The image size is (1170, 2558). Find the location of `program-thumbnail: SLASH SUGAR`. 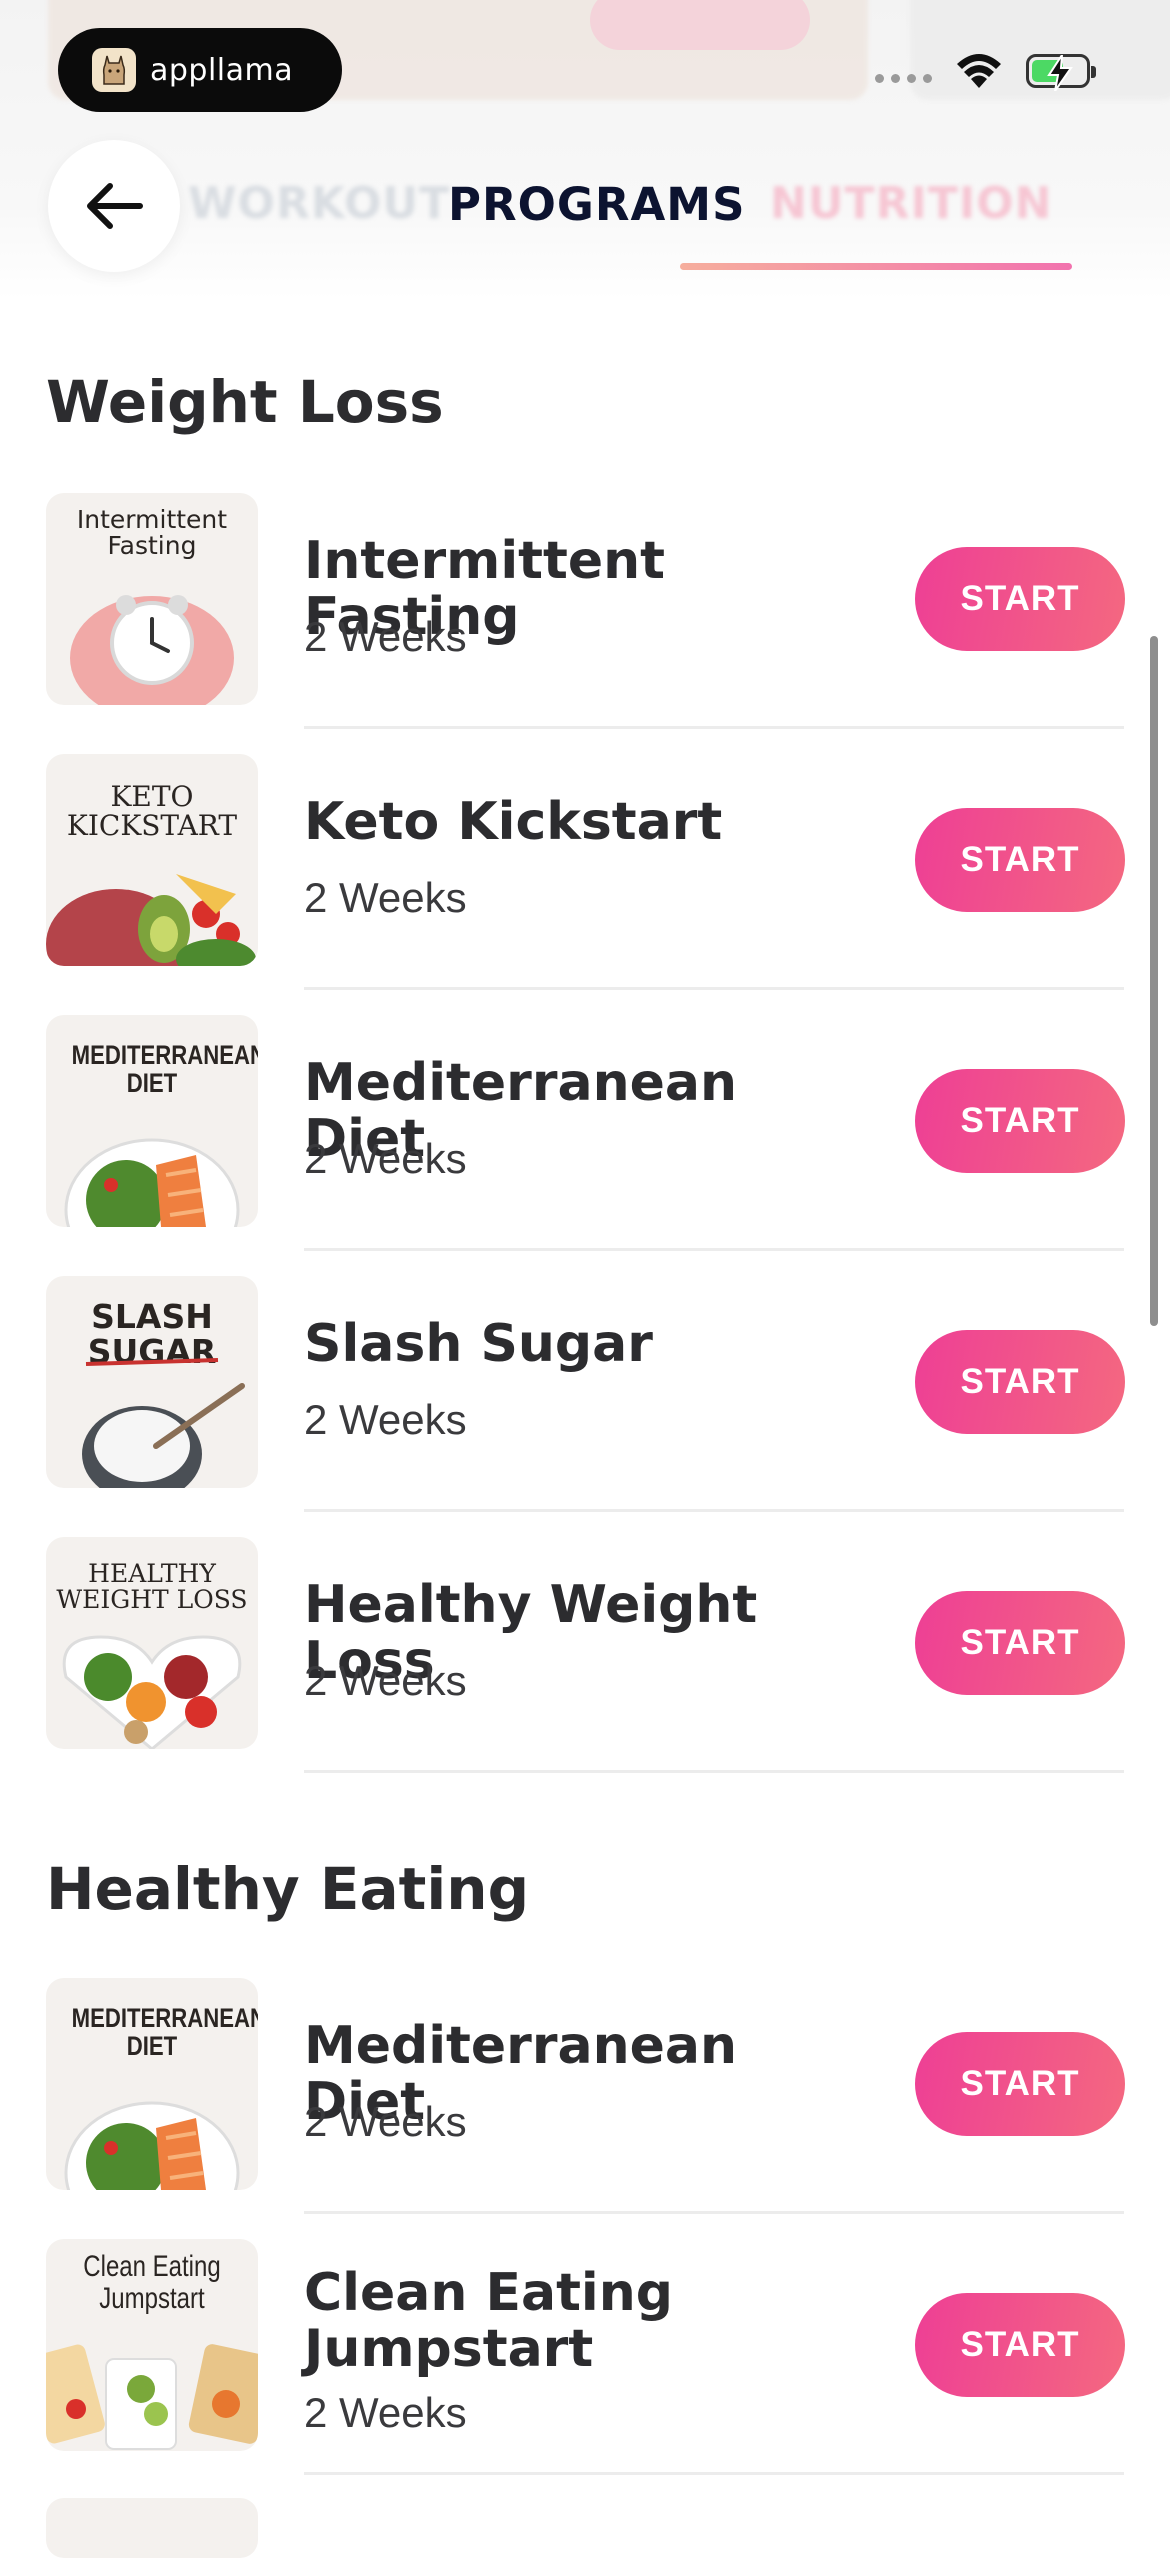

program-thumbnail: SLASH SUGAR is located at coordinates (152, 1382).